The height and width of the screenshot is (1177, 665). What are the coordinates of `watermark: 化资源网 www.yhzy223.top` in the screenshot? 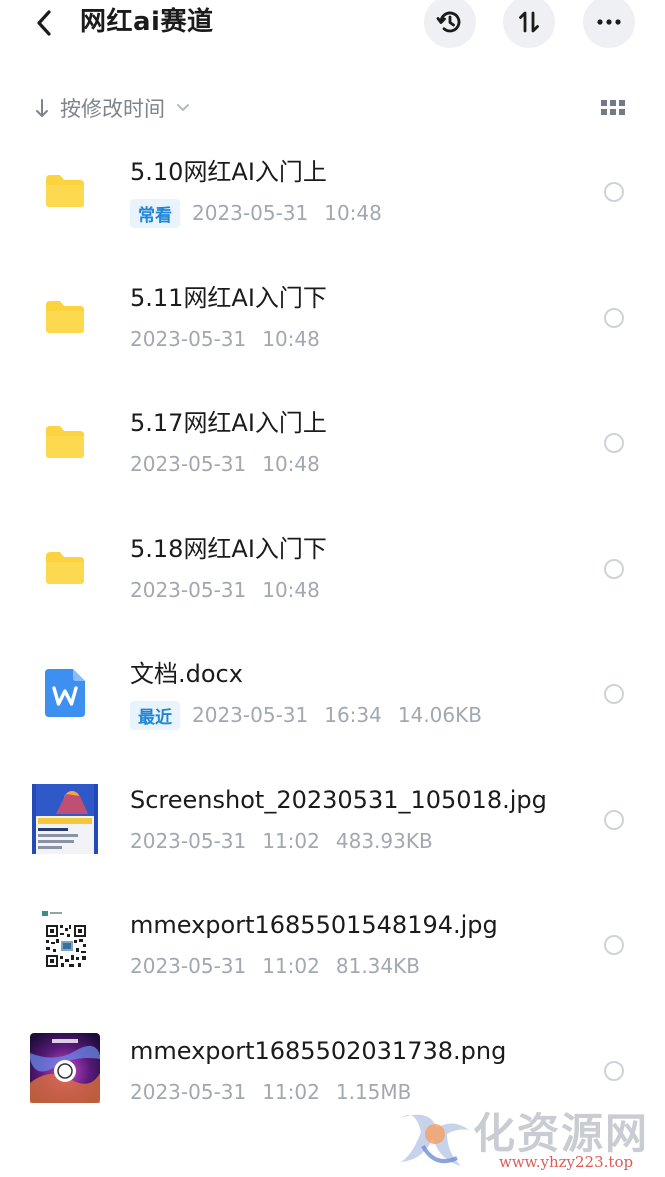 It's located at (527, 1136).